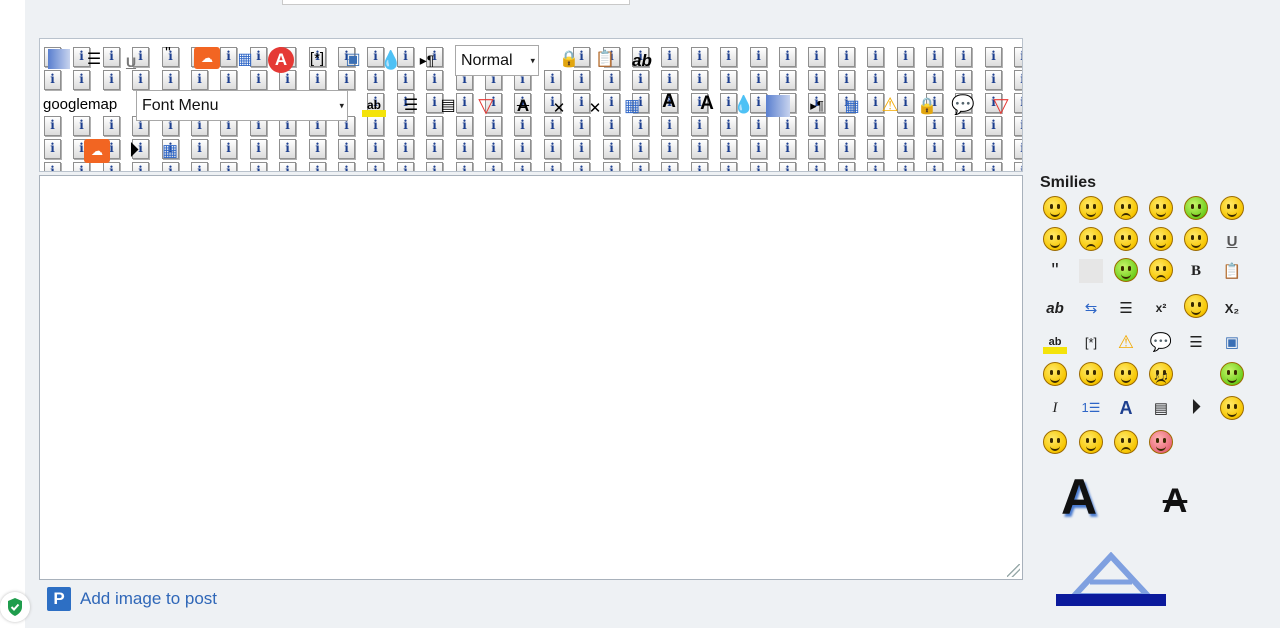 This screenshot has height=628, width=1280. I want to click on smilie-play-icon: ⏵, so click(1196, 408).